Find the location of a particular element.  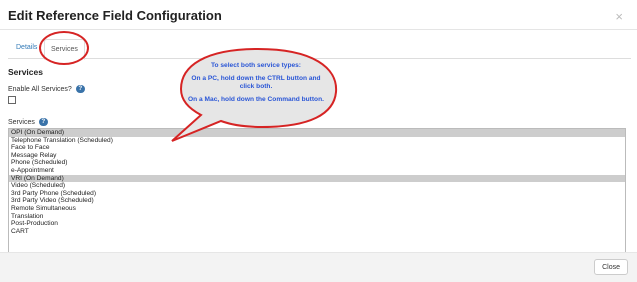

callout-line-title: To select both service types: is located at coordinates (256, 65).